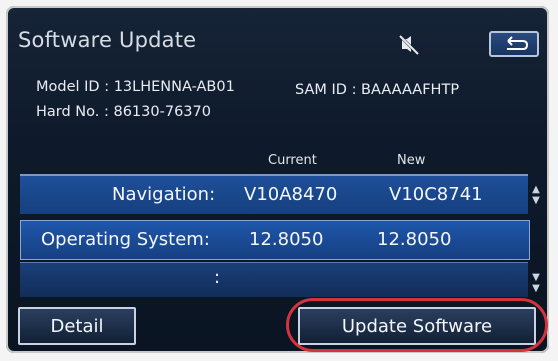 The width and height of the screenshot is (558, 361). Describe the element at coordinates (411, 160) in the screenshot. I see `column-header-new: New` at that location.